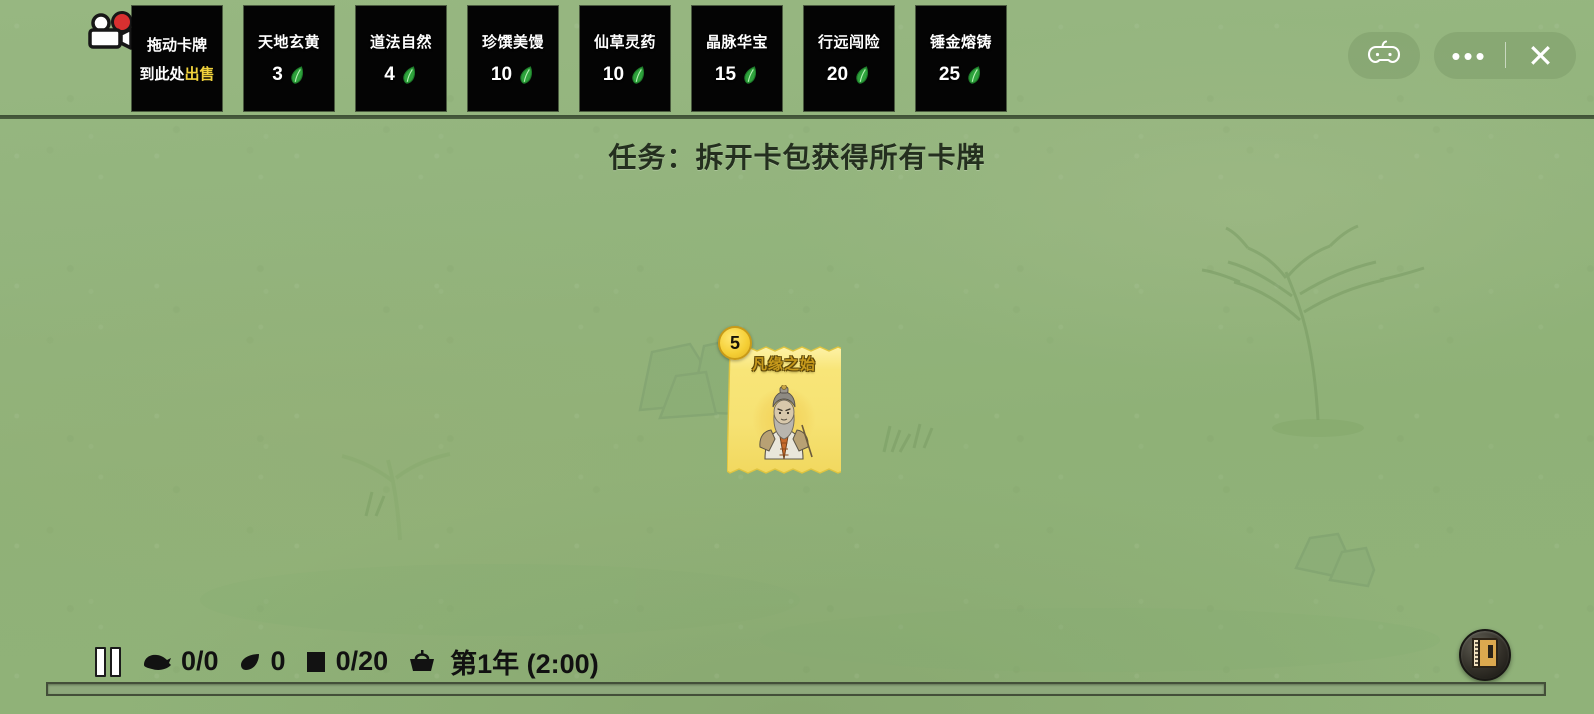 This screenshot has width=1594, height=714. Describe the element at coordinates (176, 45) in the screenshot. I see `sell-line-1: 拖动卡牌` at that location.